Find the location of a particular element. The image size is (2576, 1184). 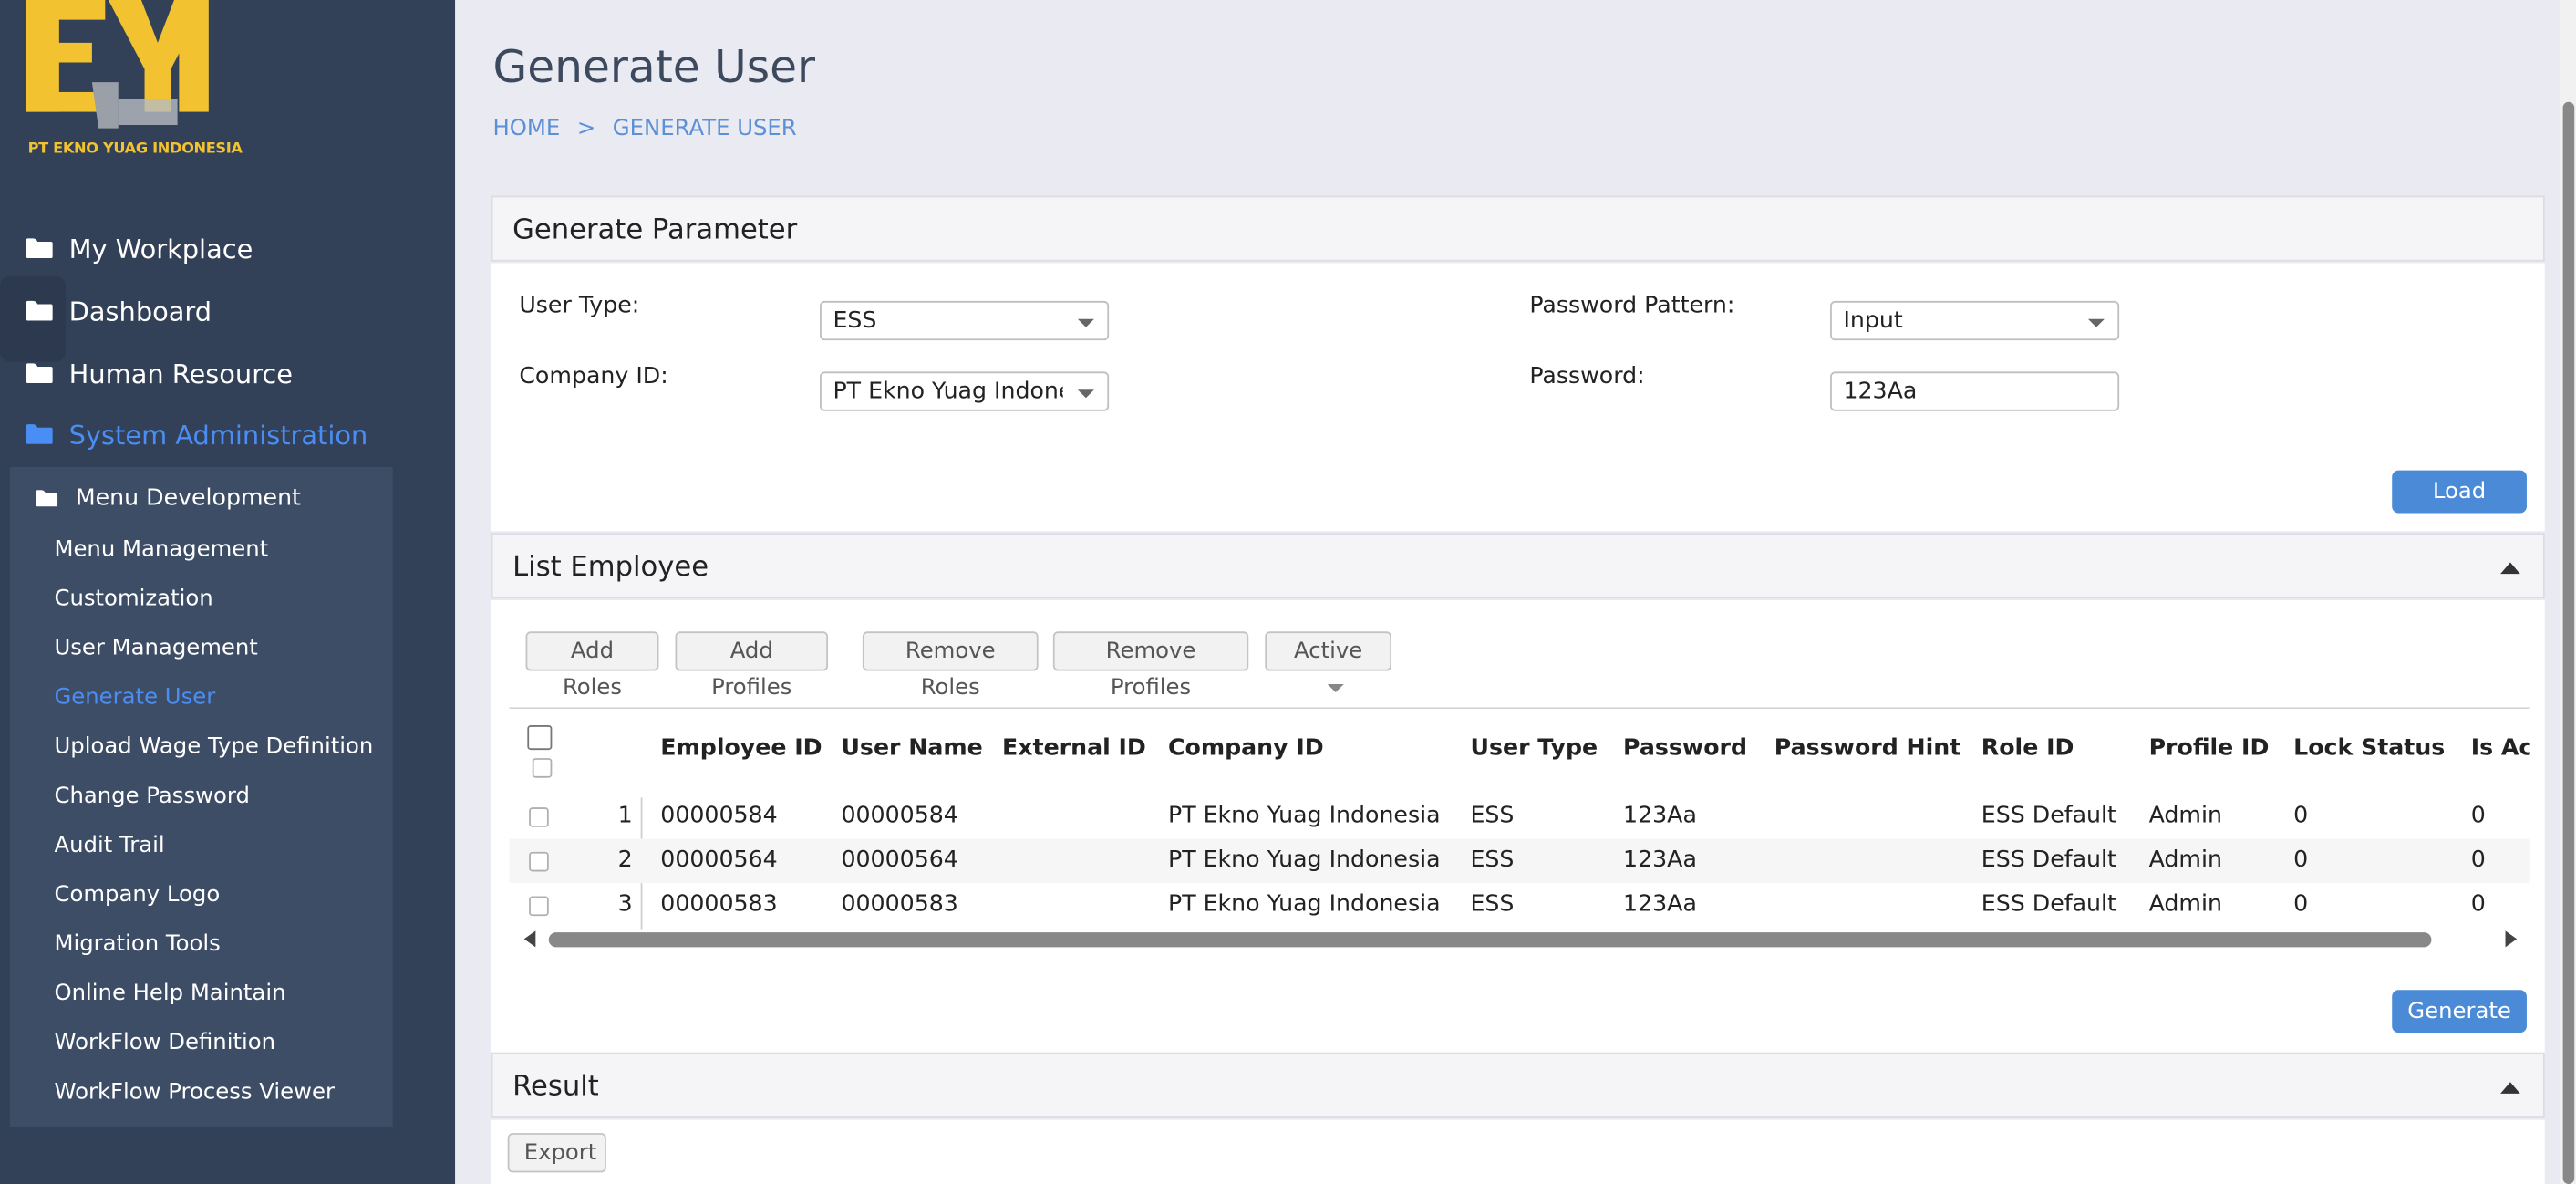

column-header-employee-id: Employee ID is located at coordinates (741, 749).